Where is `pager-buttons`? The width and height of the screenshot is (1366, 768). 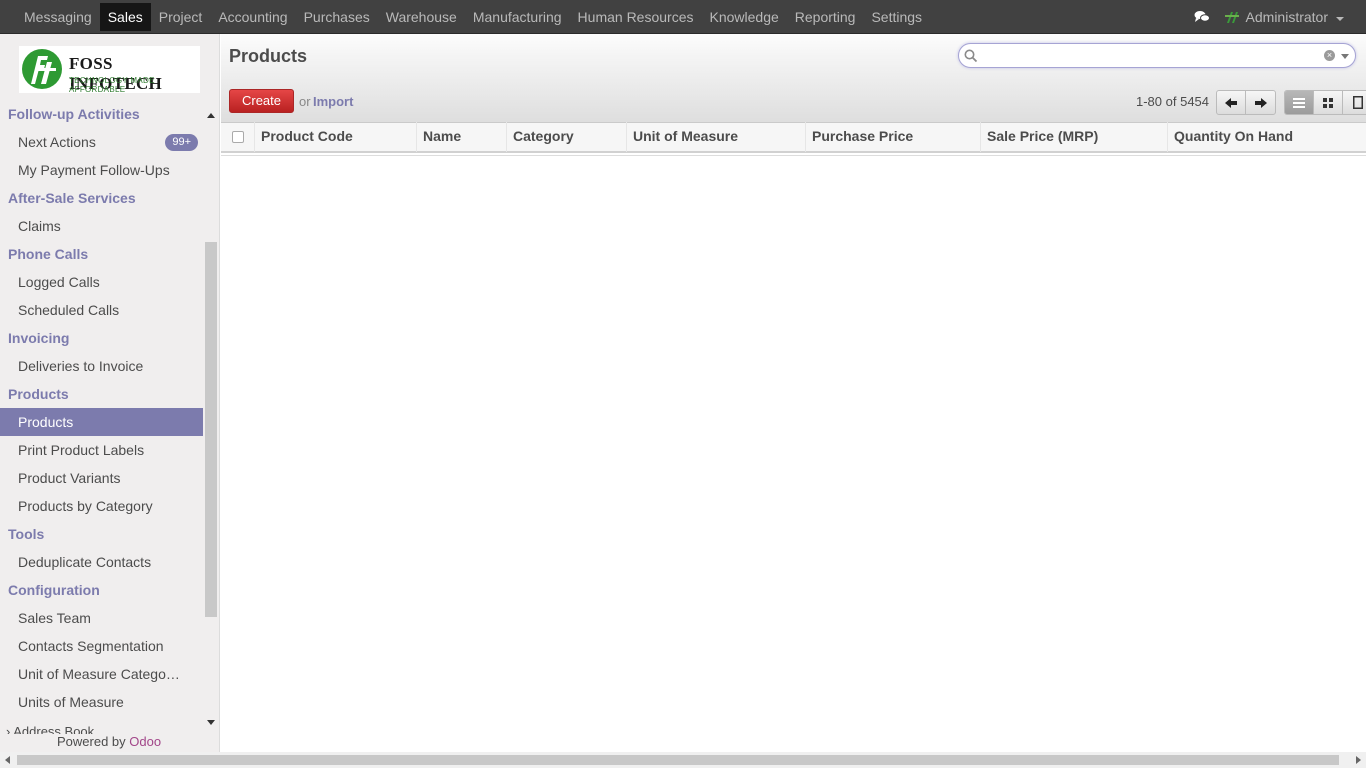 pager-buttons is located at coordinates (1246, 102).